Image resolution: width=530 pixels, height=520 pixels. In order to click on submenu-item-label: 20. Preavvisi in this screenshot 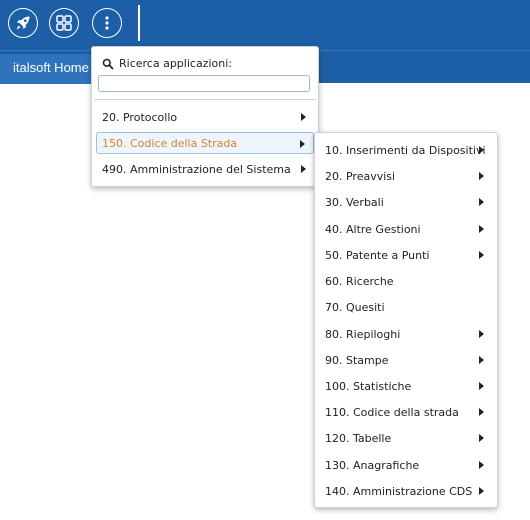, I will do `click(360, 176)`.